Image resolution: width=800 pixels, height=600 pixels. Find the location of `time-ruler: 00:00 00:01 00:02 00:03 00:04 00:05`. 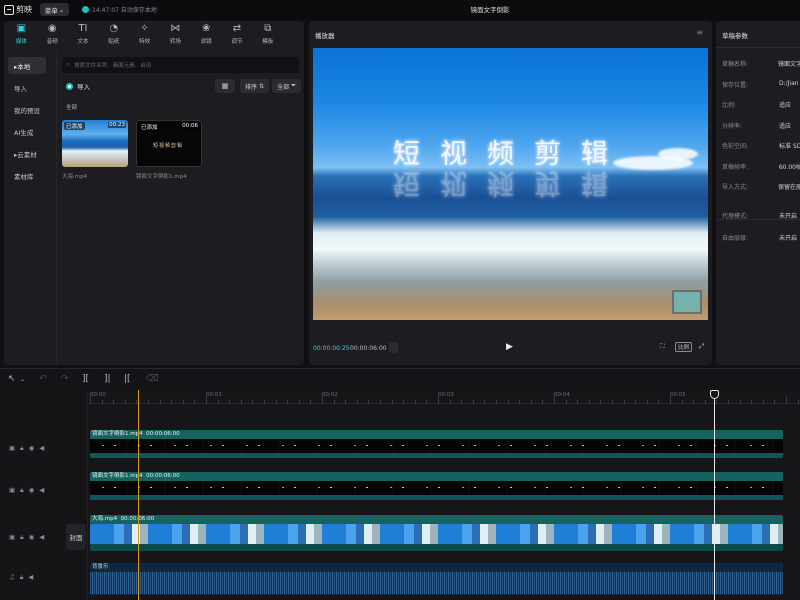

time-ruler: 00:00 00:01 00:02 00:03 00:04 00:05 is located at coordinates (444, 397).